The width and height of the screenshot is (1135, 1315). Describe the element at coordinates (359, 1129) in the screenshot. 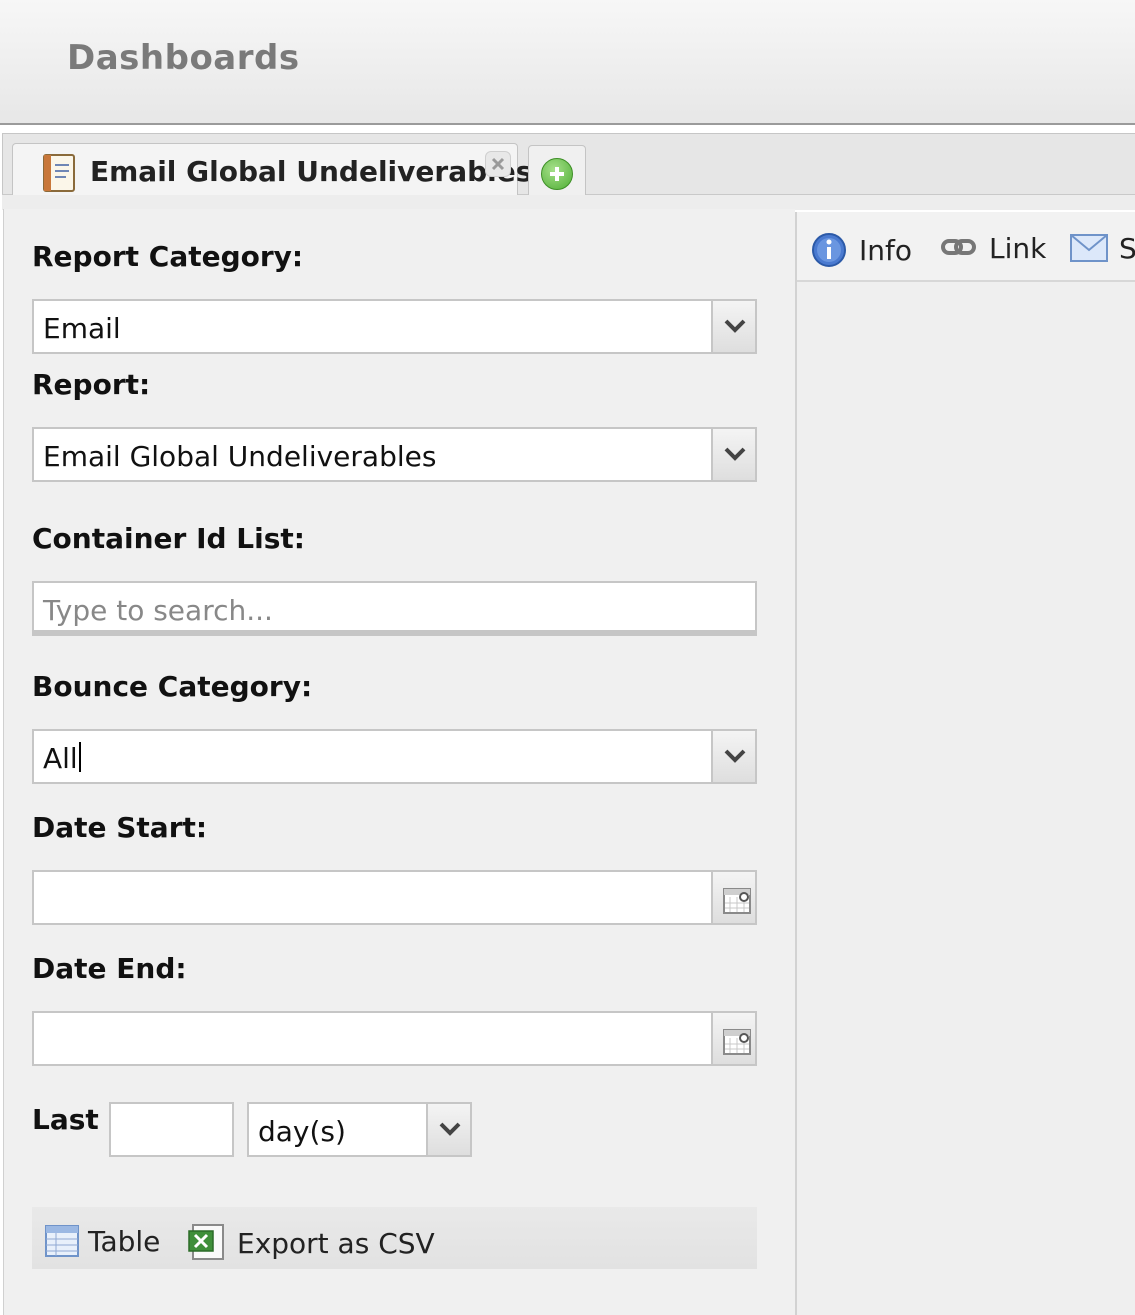

I see `last-unit-combo: day(s)` at that location.